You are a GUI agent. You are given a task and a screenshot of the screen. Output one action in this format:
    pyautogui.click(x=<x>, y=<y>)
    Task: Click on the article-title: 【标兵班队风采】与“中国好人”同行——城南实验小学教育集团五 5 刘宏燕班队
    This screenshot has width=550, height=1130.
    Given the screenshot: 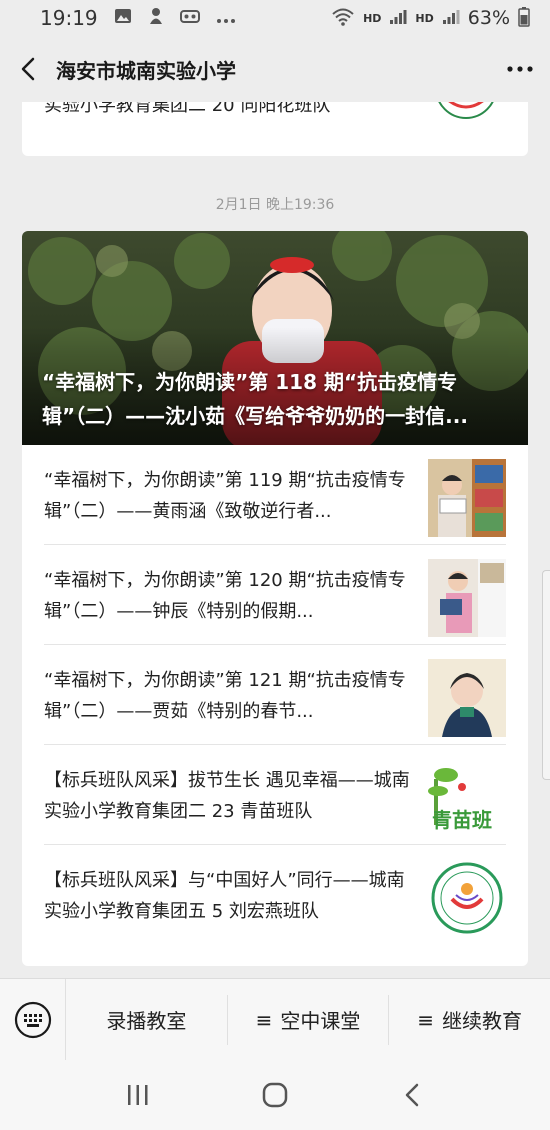 What is the action you would take?
    pyautogui.click(x=224, y=896)
    